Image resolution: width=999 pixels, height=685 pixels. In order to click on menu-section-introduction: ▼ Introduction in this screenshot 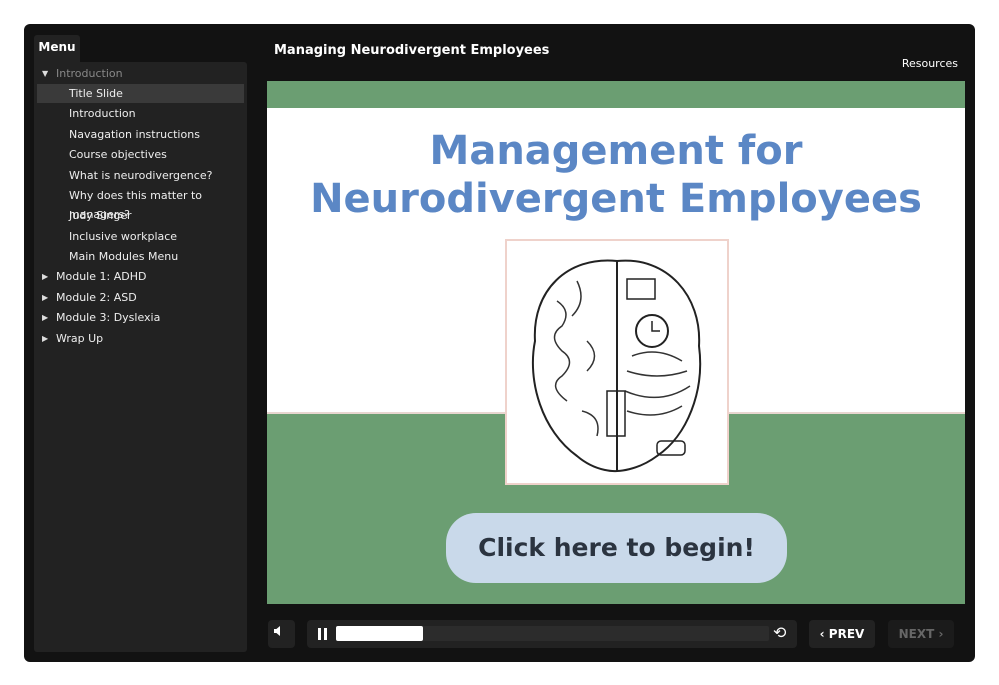, I will do `click(140, 73)`.